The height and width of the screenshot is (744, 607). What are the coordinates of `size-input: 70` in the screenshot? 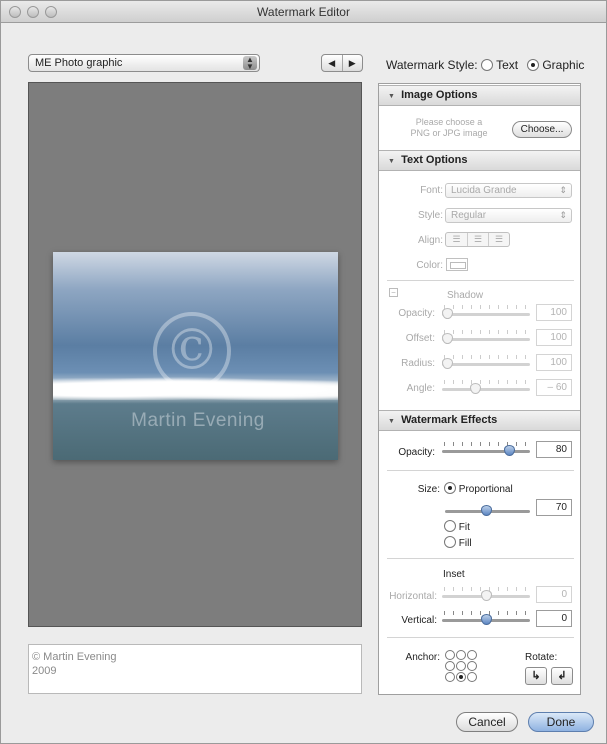 It's located at (554, 507).